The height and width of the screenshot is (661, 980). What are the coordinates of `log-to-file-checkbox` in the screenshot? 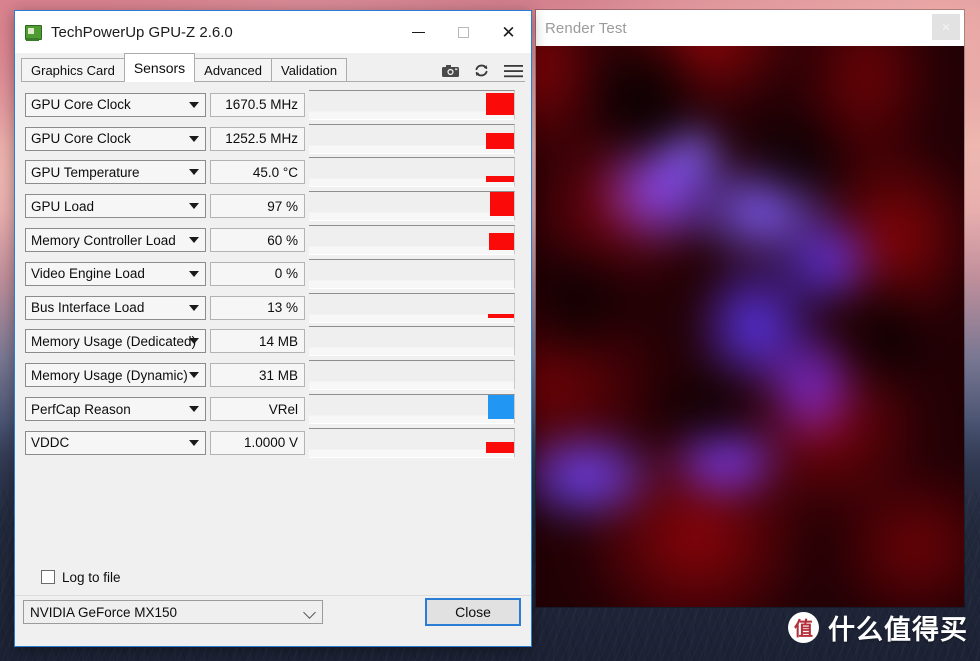 It's located at (48, 577).